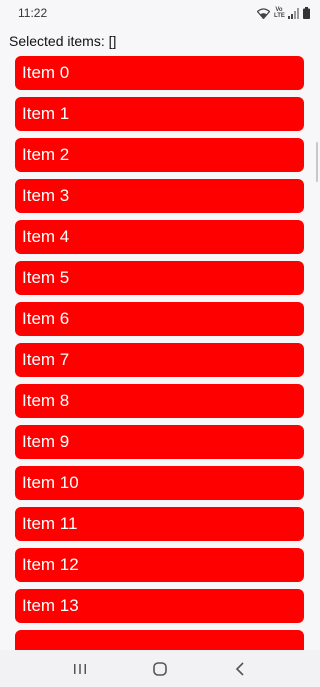 The width and height of the screenshot is (320, 687). I want to click on selected-items-text: Selected items: [], so click(63, 41).